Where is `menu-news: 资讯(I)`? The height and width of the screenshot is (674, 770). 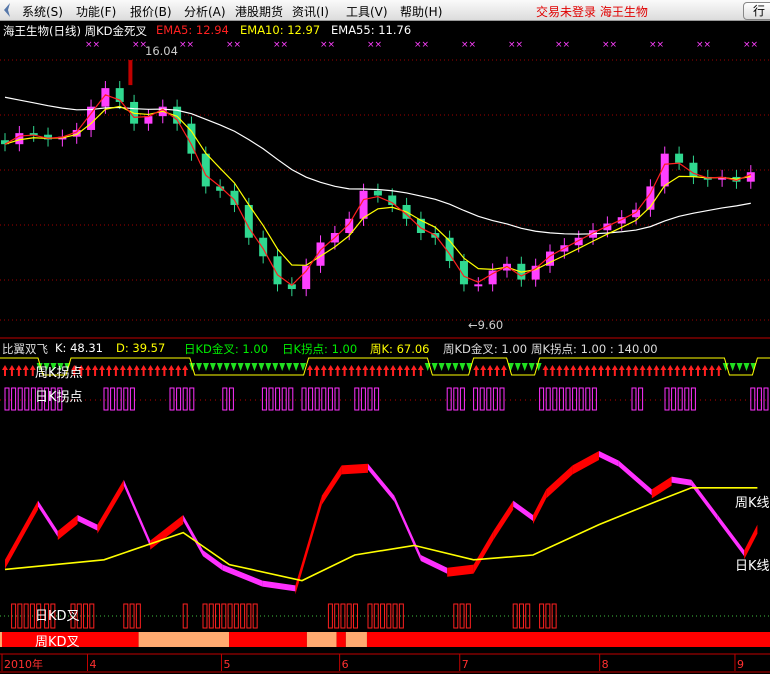 menu-news: 资讯(I) is located at coordinates (310, 11).